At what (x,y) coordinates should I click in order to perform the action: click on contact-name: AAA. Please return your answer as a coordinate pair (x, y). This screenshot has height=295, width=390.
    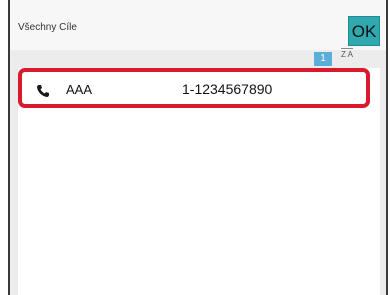
    Looking at the image, I should click on (79, 89).